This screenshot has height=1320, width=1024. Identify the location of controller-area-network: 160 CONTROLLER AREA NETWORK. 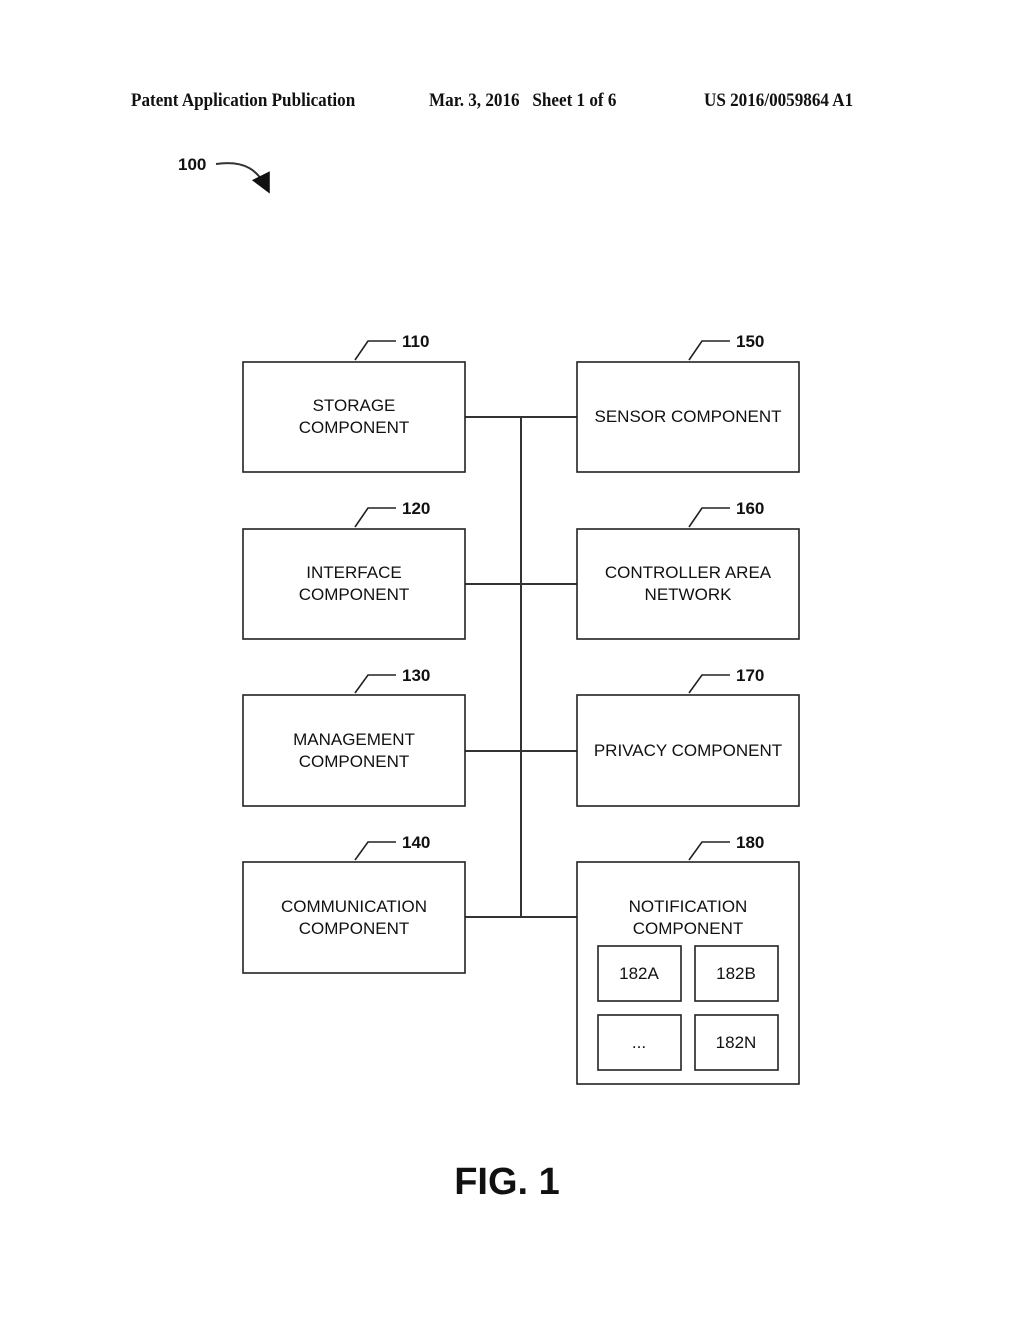
(688, 569).